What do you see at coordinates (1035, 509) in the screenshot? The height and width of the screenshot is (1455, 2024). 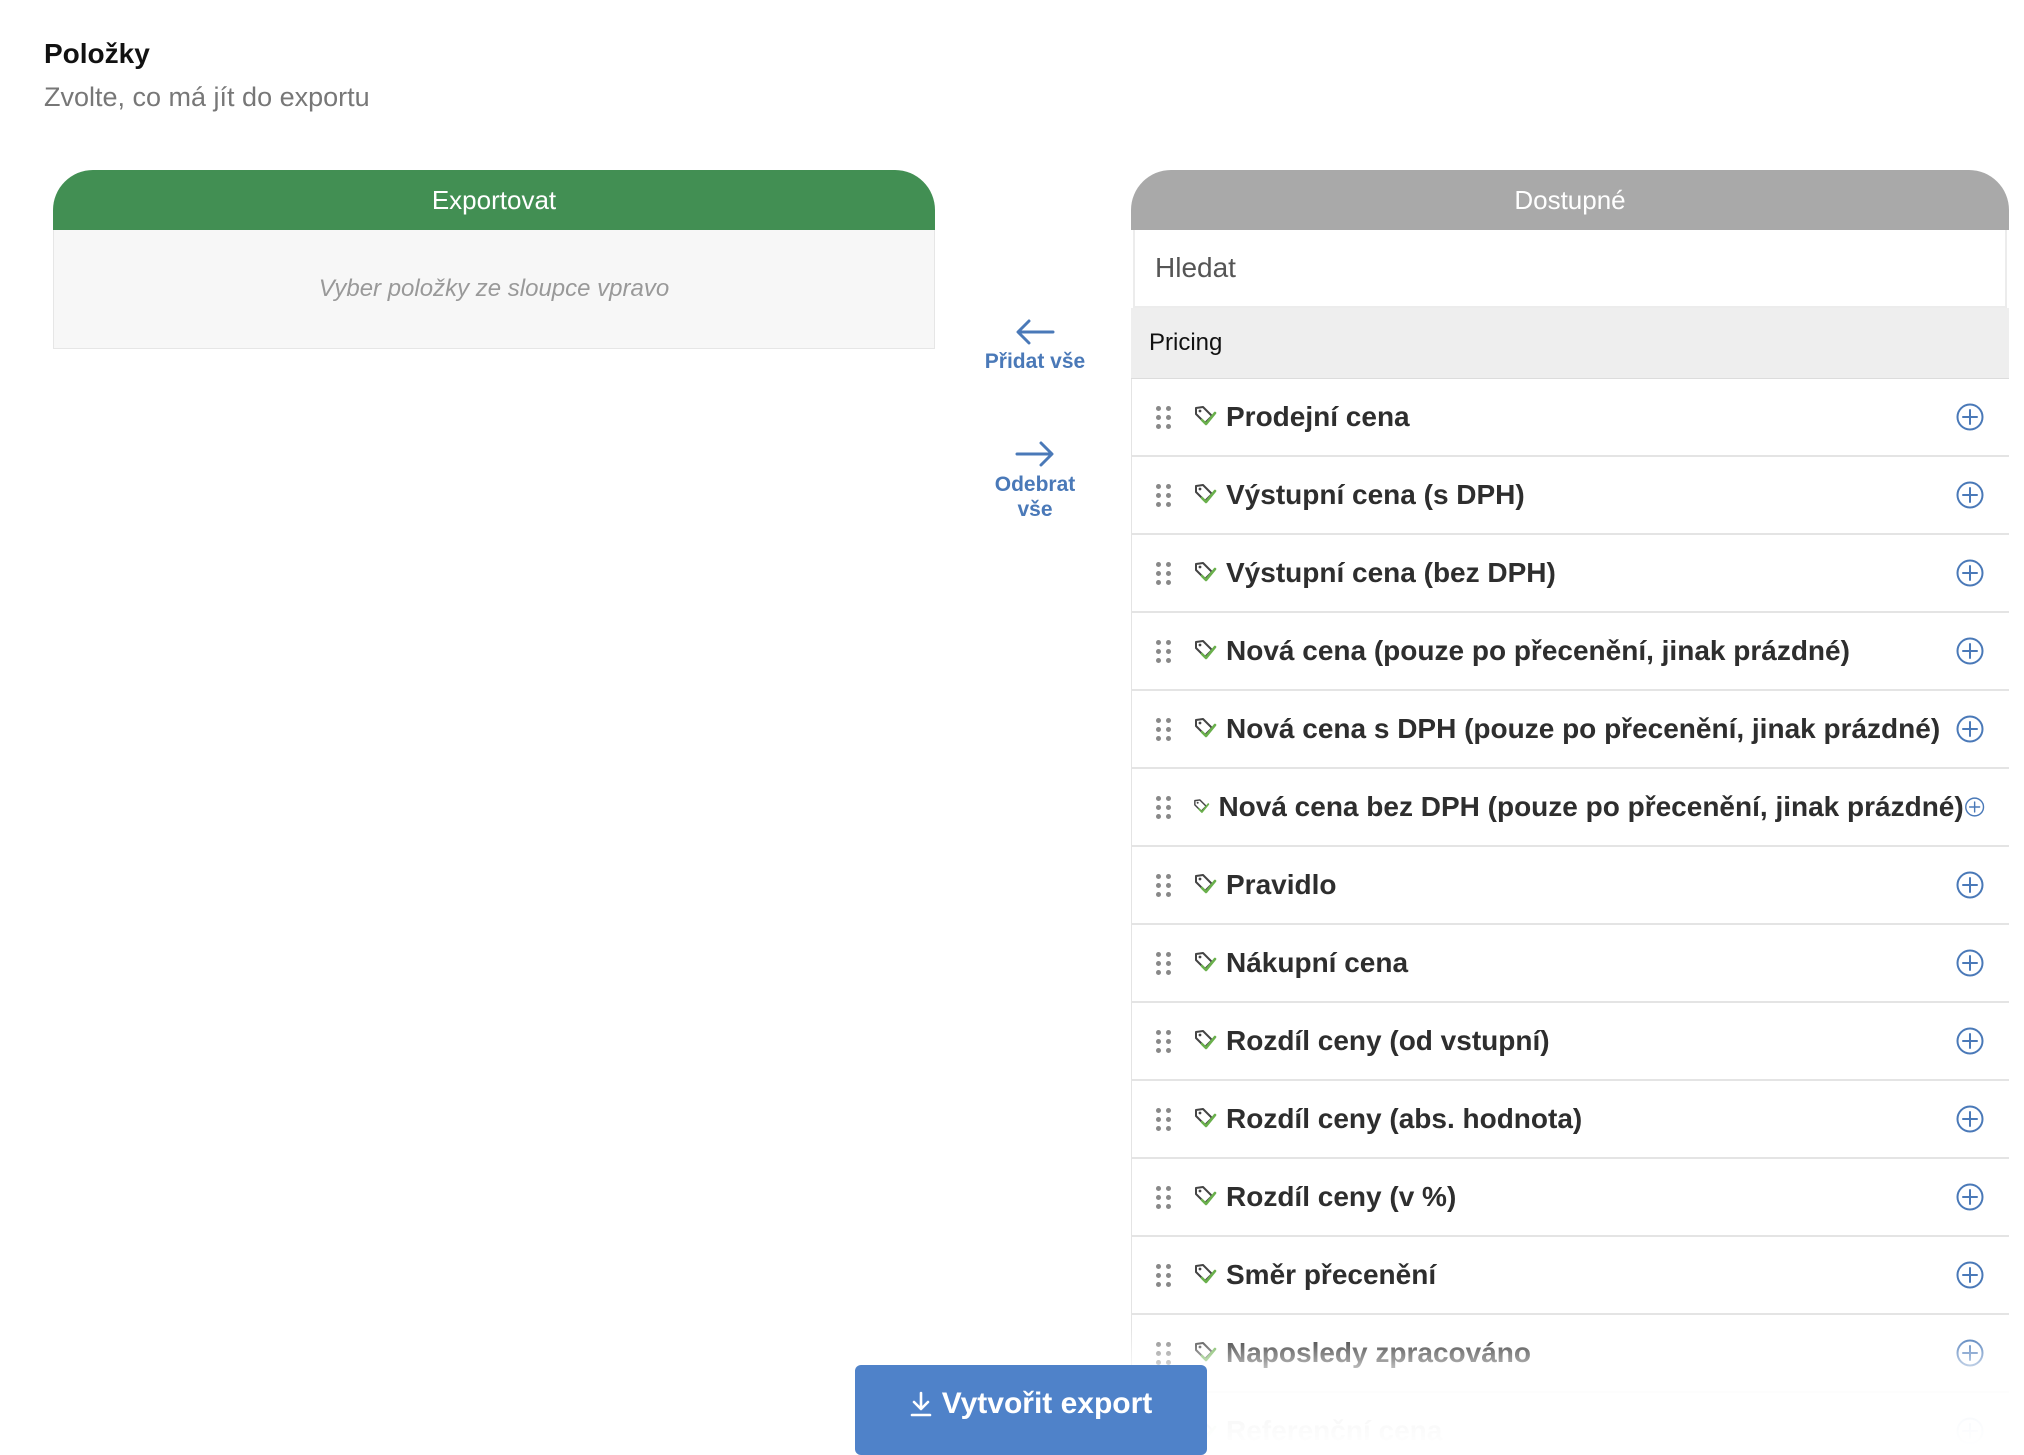 I see `remove-all-label-line2: vše` at bounding box center [1035, 509].